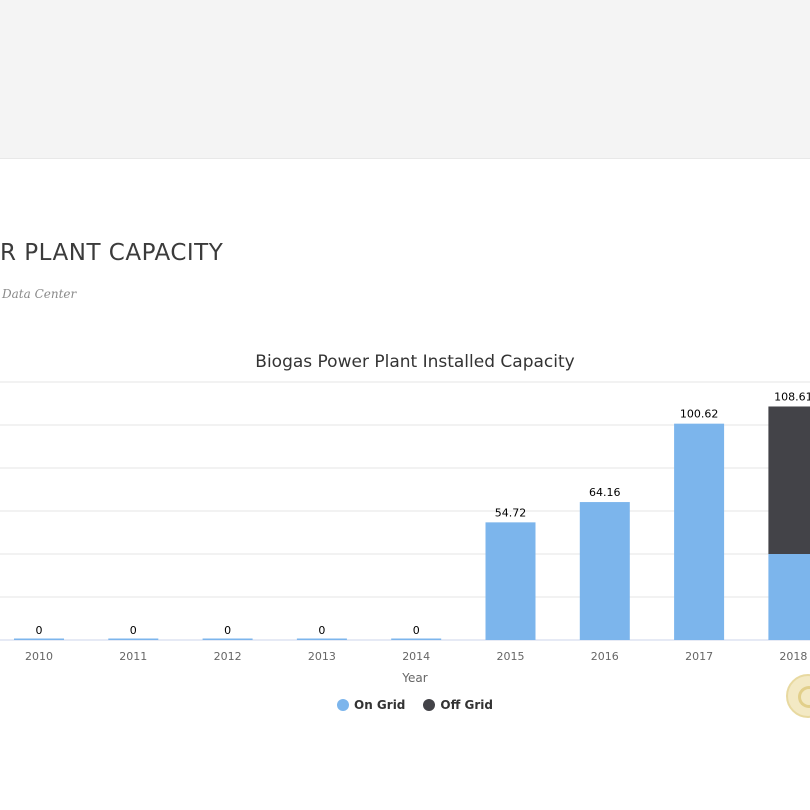 The height and width of the screenshot is (810, 810). I want to click on x-tick-labels: 2010 2011 2012 2013 2014 2015 2016 2017 2018, so click(416, 656).